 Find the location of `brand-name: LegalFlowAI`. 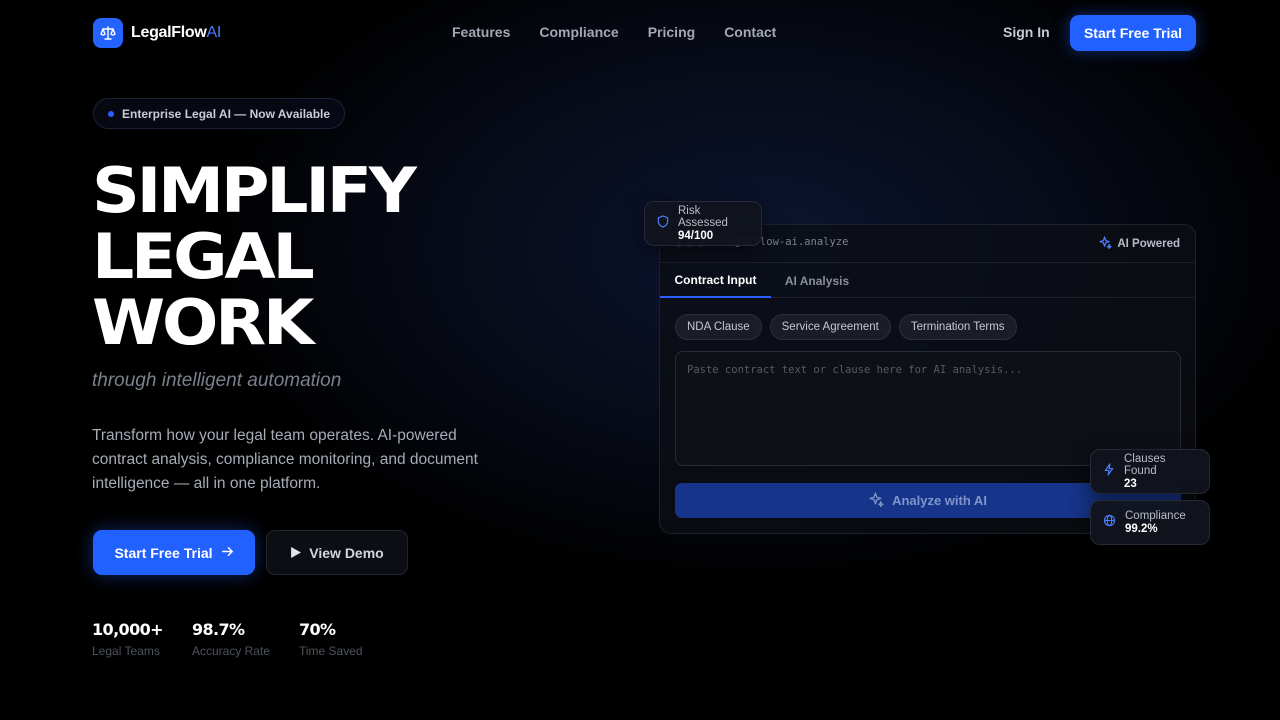

brand-name: LegalFlowAI is located at coordinates (176, 32).